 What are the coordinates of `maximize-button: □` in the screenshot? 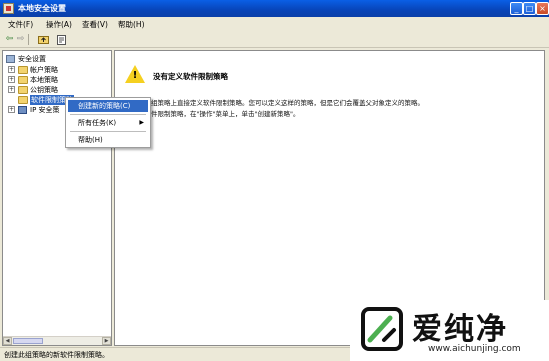 It's located at (529, 8).